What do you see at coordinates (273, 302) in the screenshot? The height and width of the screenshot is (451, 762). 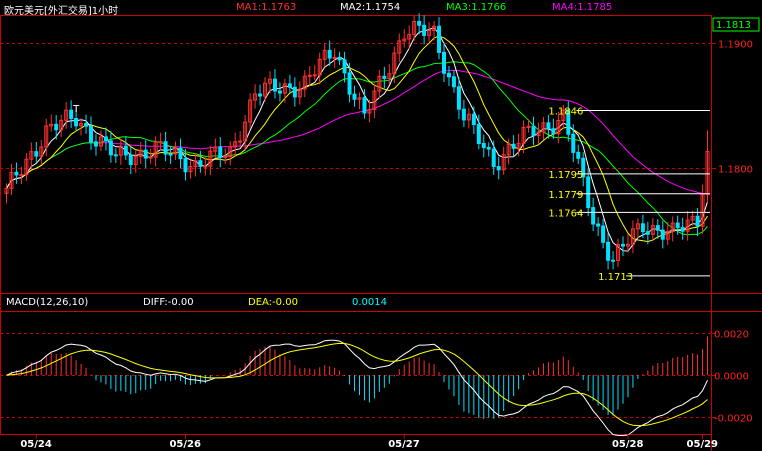 I see `macd-dea: DEA:-0.00` at bounding box center [273, 302].